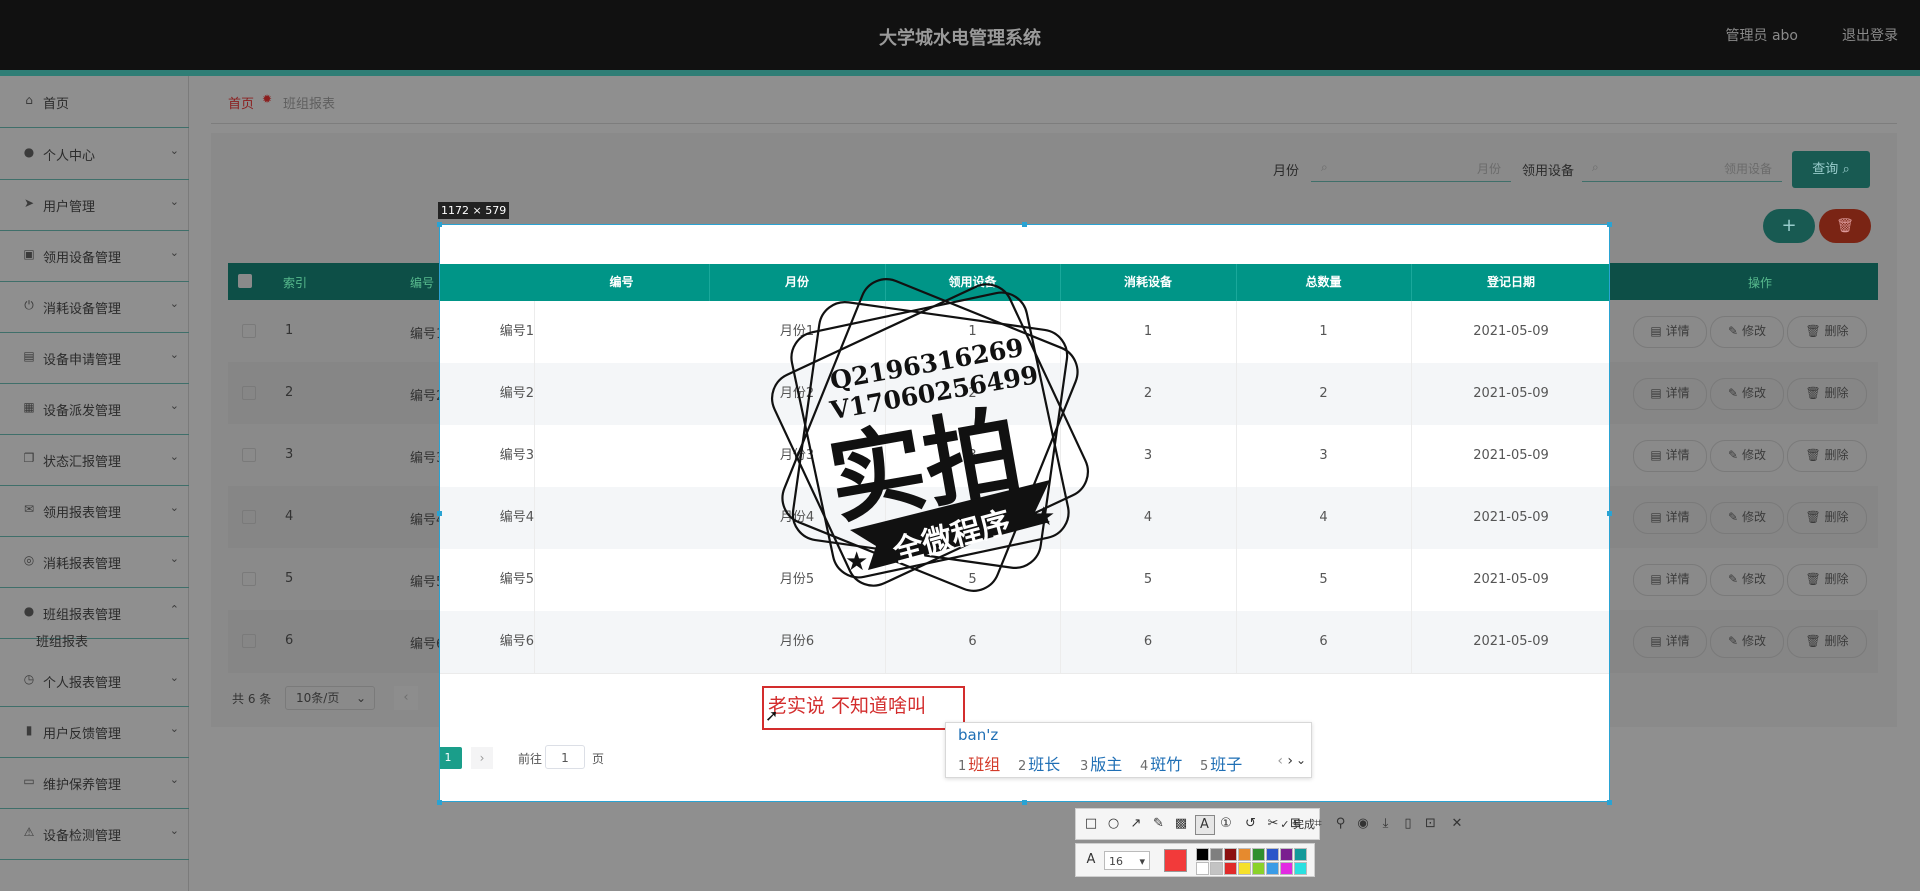  I want to click on sidebar-item-8: ❐ 状态汇报管理 ⌄, so click(94, 460).